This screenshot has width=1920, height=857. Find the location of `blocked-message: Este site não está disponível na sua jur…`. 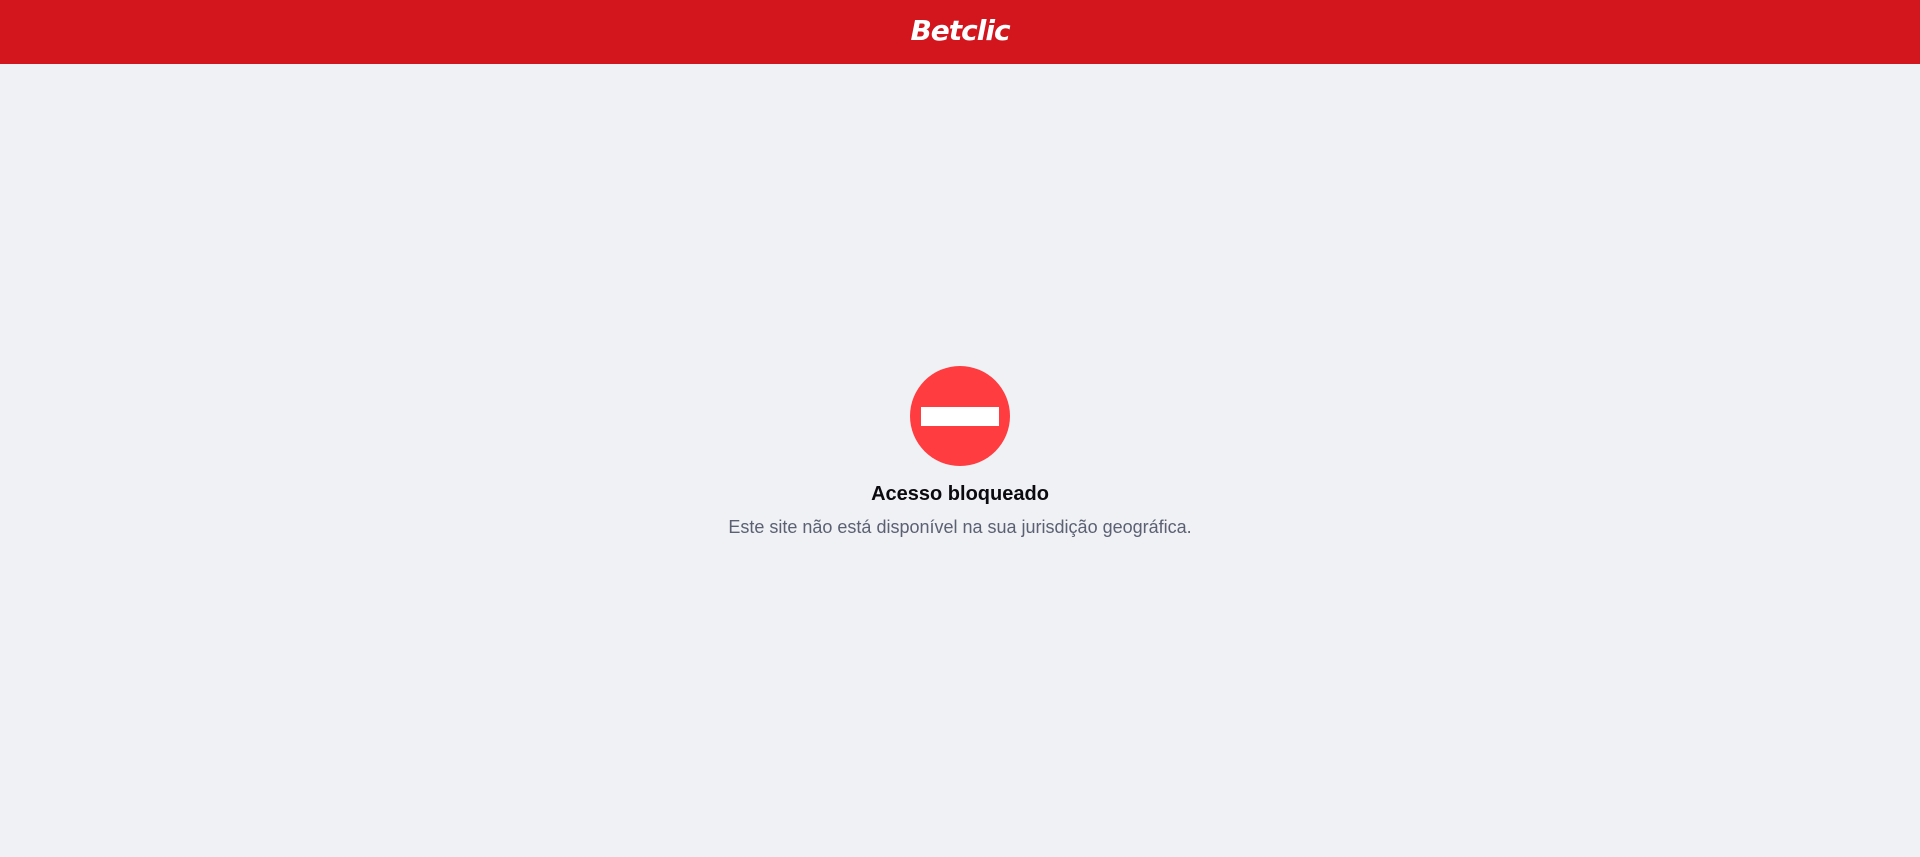

blocked-message: Este site não está disponível na sua jur… is located at coordinates (960, 527).